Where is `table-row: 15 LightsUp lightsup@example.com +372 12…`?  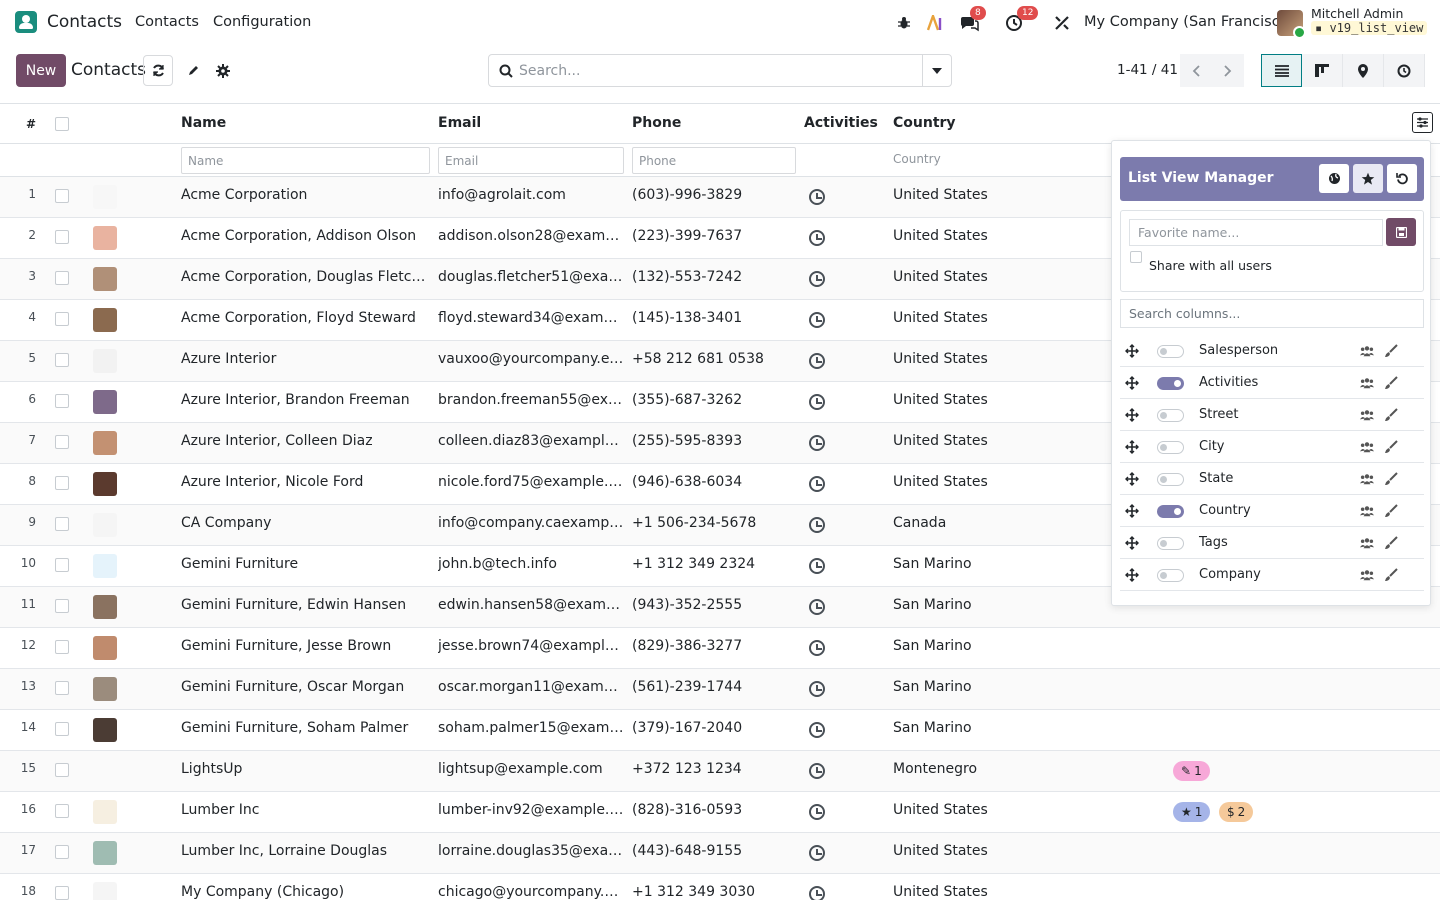 table-row: 15 LightsUp lightsup@example.com +372 12… is located at coordinates (720, 771).